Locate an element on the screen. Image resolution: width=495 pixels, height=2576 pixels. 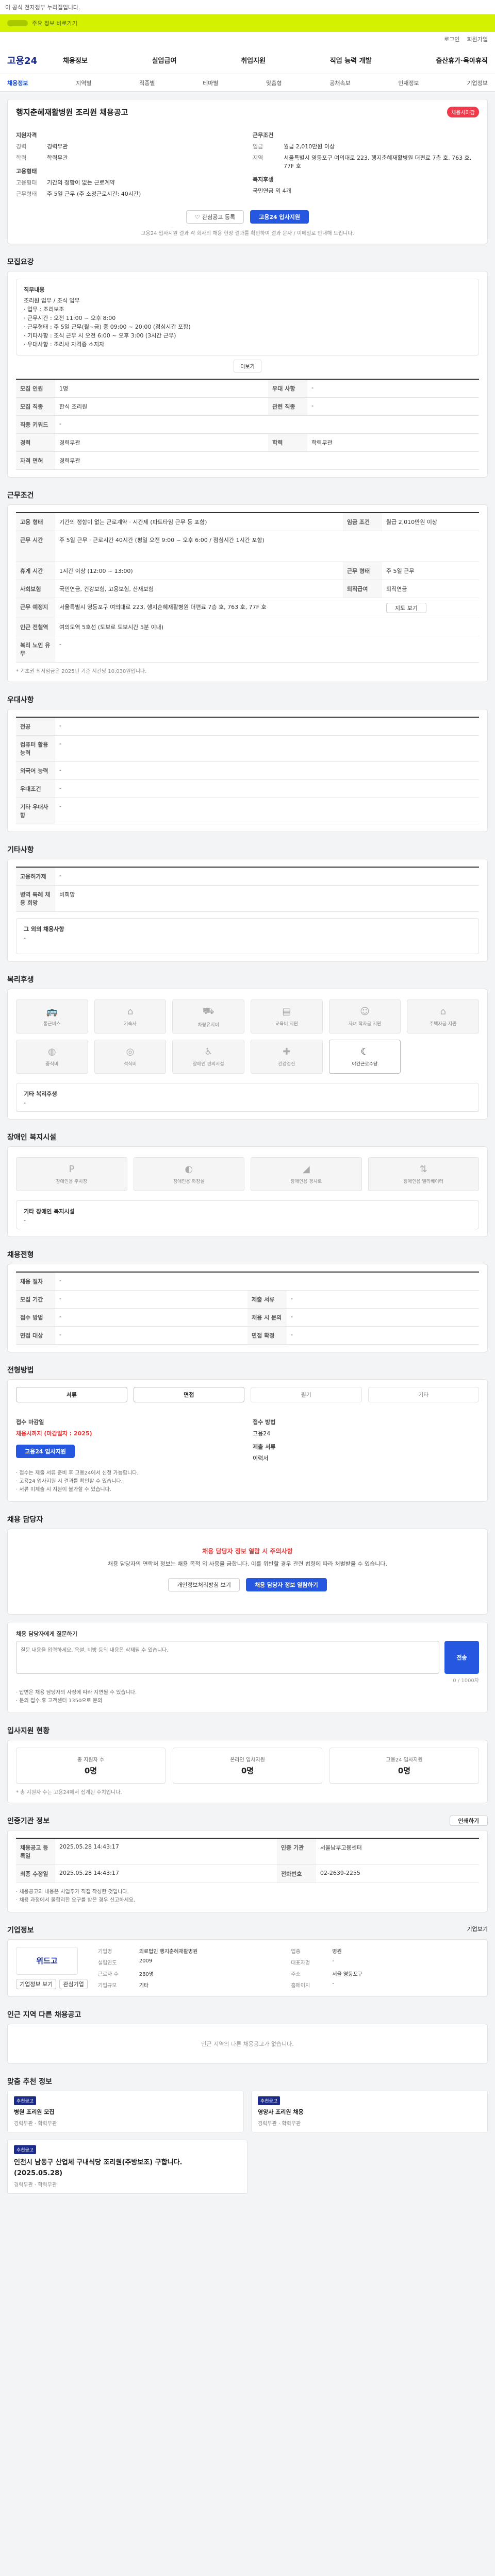
apply-button: 고용24 입사지원 is located at coordinates (280, 217).